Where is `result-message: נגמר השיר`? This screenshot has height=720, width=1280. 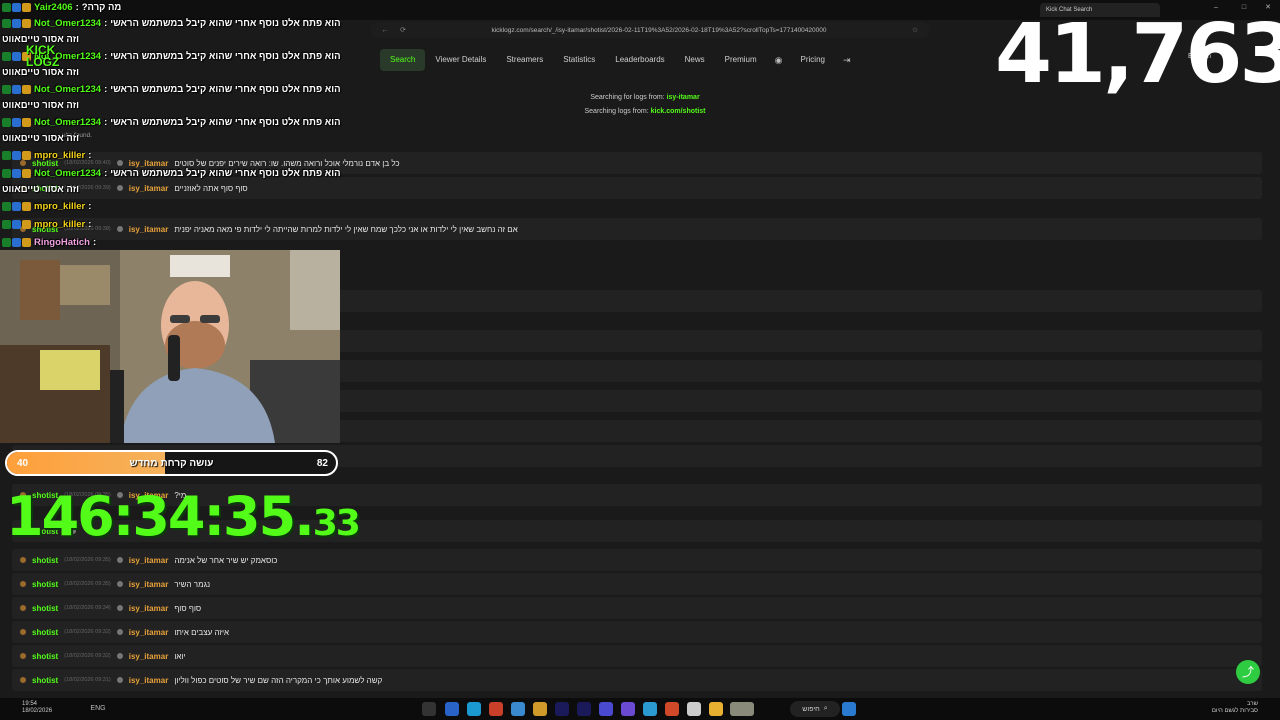
result-message: נגמר השיר is located at coordinates (192, 584).